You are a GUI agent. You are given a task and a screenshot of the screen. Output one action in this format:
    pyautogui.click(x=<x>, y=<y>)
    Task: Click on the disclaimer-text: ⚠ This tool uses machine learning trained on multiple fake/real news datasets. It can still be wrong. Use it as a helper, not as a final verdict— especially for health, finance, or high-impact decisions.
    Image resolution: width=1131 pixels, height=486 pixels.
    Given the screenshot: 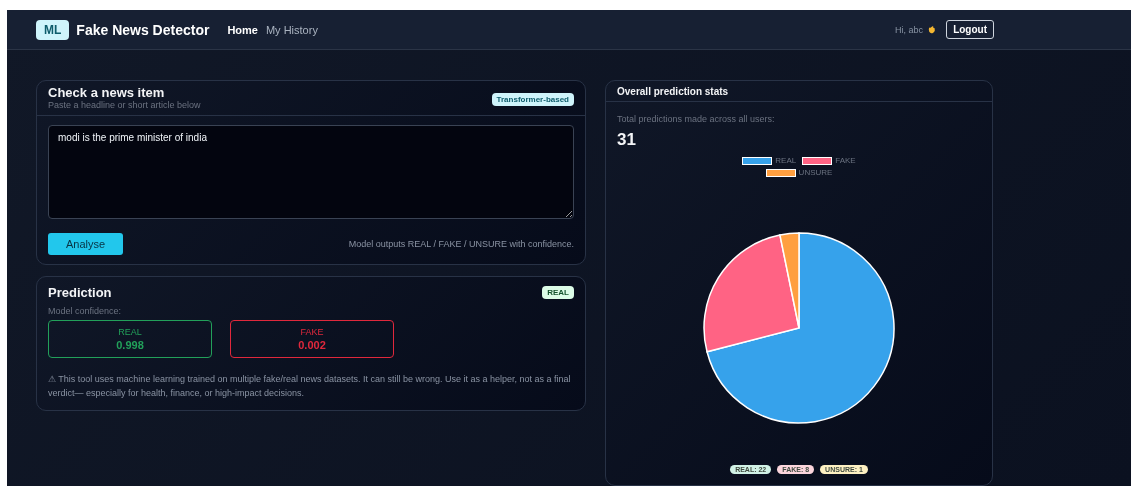 What is the action you would take?
    pyautogui.click(x=310, y=386)
    